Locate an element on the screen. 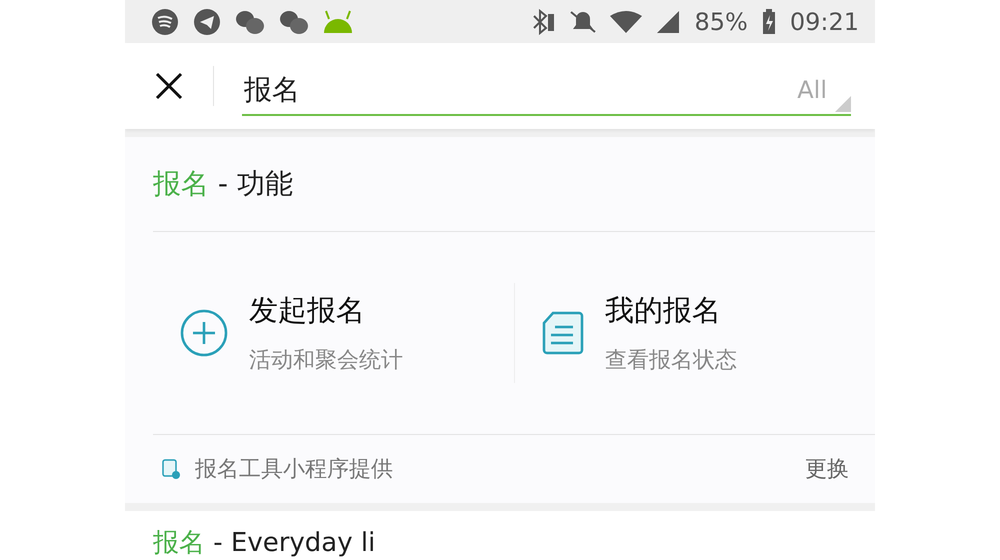 This screenshot has width=1000, height=560. circle-waves-icon is located at coordinates (165, 22).